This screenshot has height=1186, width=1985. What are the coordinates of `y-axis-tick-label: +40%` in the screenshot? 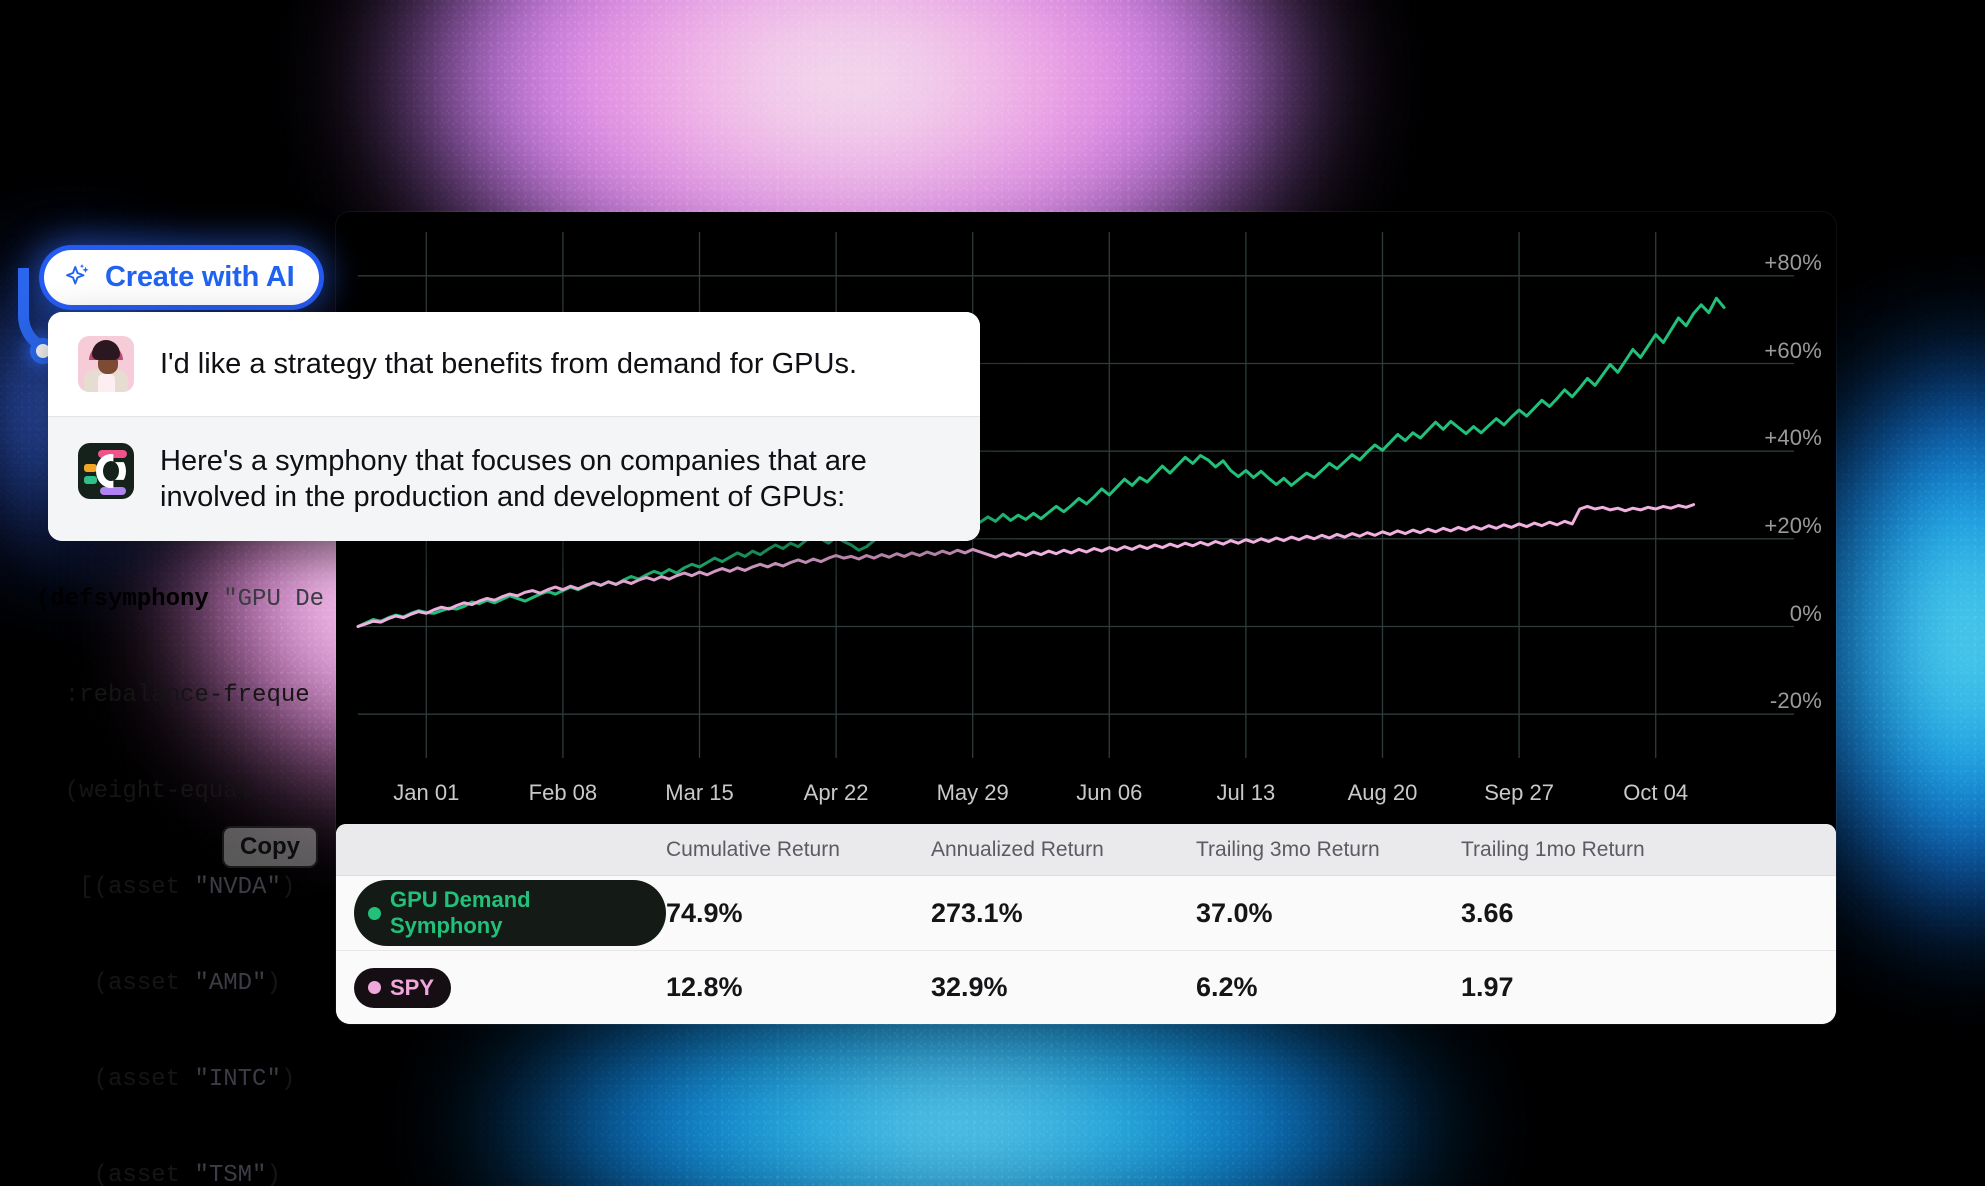 It's located at (1793, 438).